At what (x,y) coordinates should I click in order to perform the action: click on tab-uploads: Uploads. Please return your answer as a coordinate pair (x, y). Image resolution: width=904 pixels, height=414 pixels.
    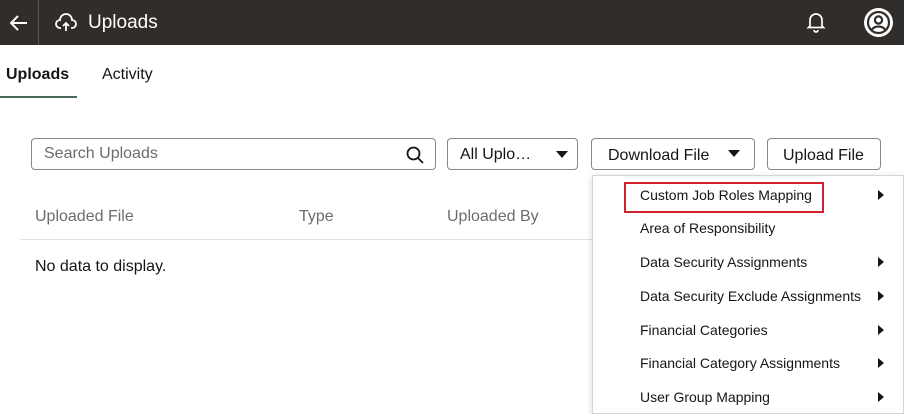
    Looking at the image, I should click on (37, 75).